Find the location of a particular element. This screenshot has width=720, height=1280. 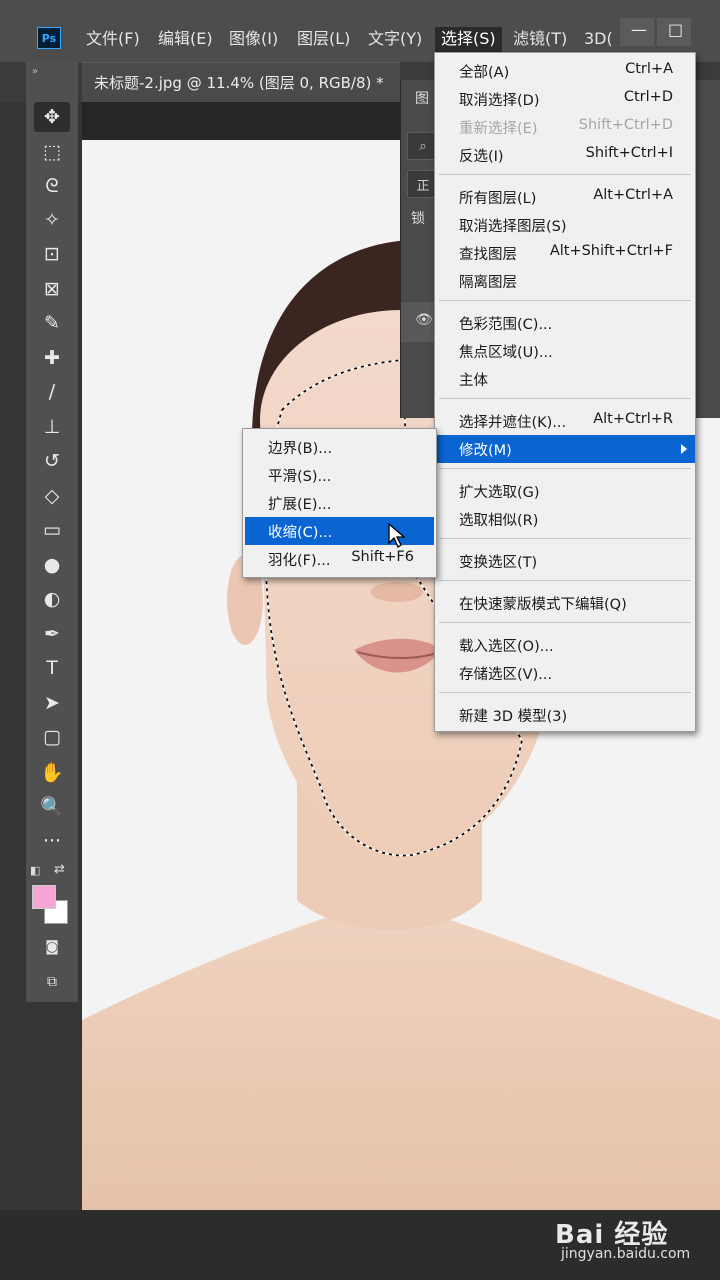

restore-button: □ is located at coordinates (674, 32).